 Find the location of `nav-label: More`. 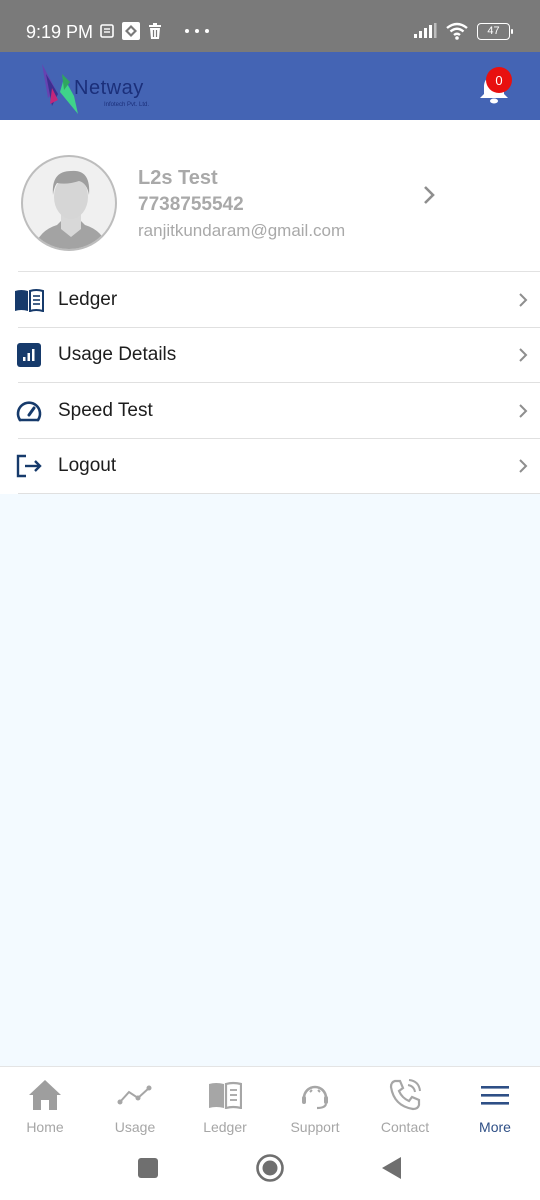

nav-label: More is located at coordinates (495, 1127).